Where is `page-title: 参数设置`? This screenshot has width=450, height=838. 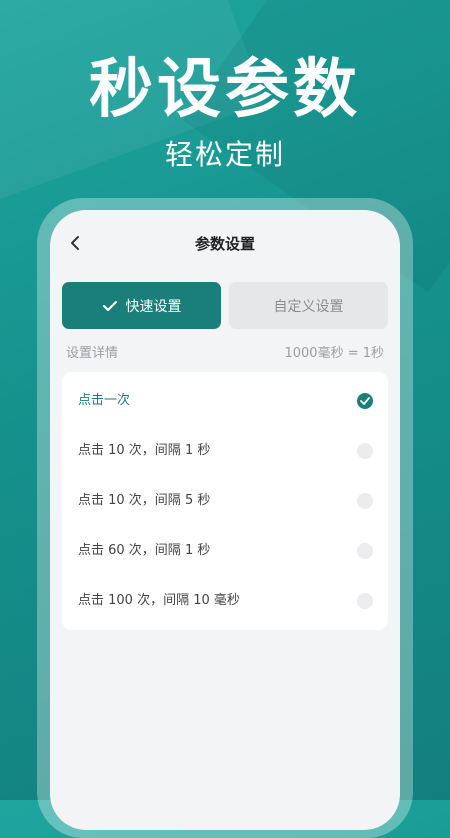 page-title: 参数设置 is located at coordinates (224, 244).